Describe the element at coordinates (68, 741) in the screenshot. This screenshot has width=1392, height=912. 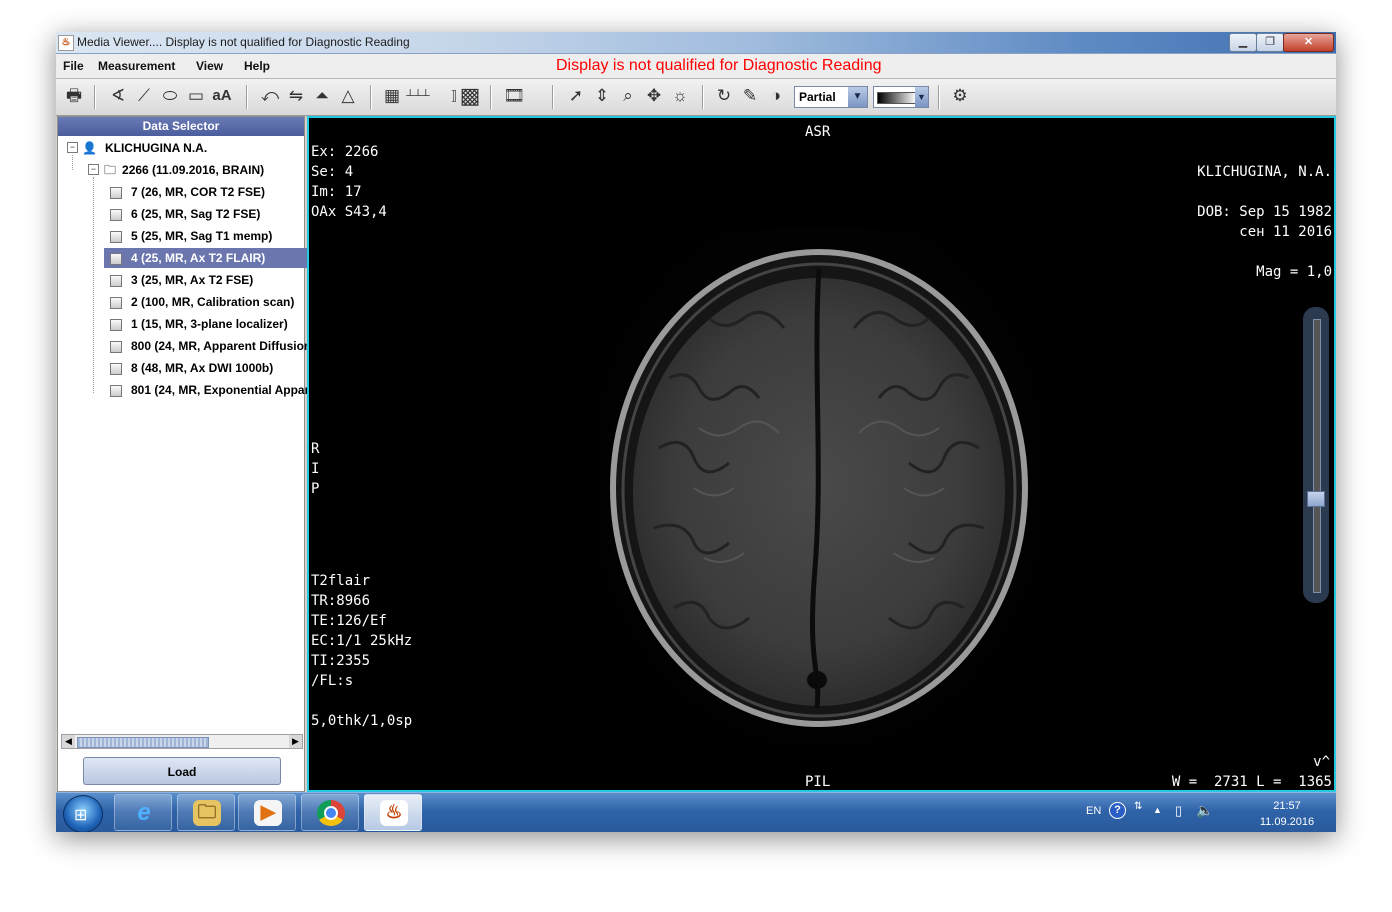
I see `scroll-left-icon: ◀` at that location.